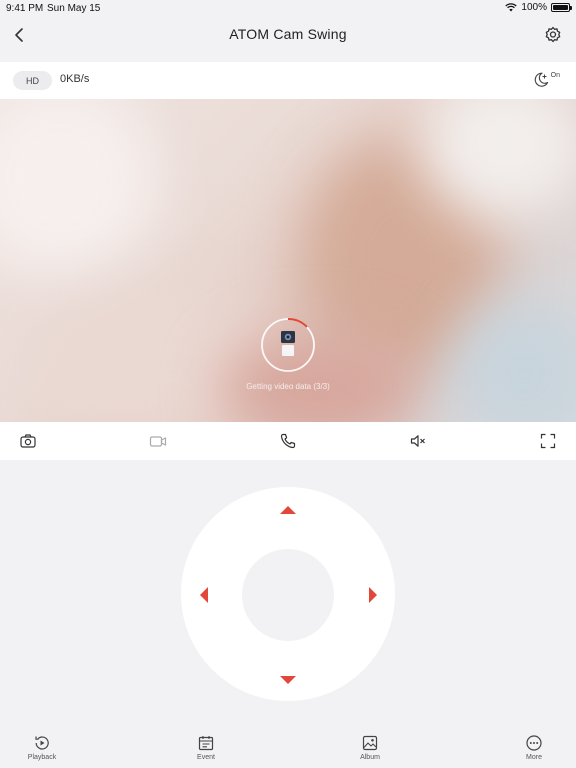  I want to click on tab-label: Playback, so click(42, 757).